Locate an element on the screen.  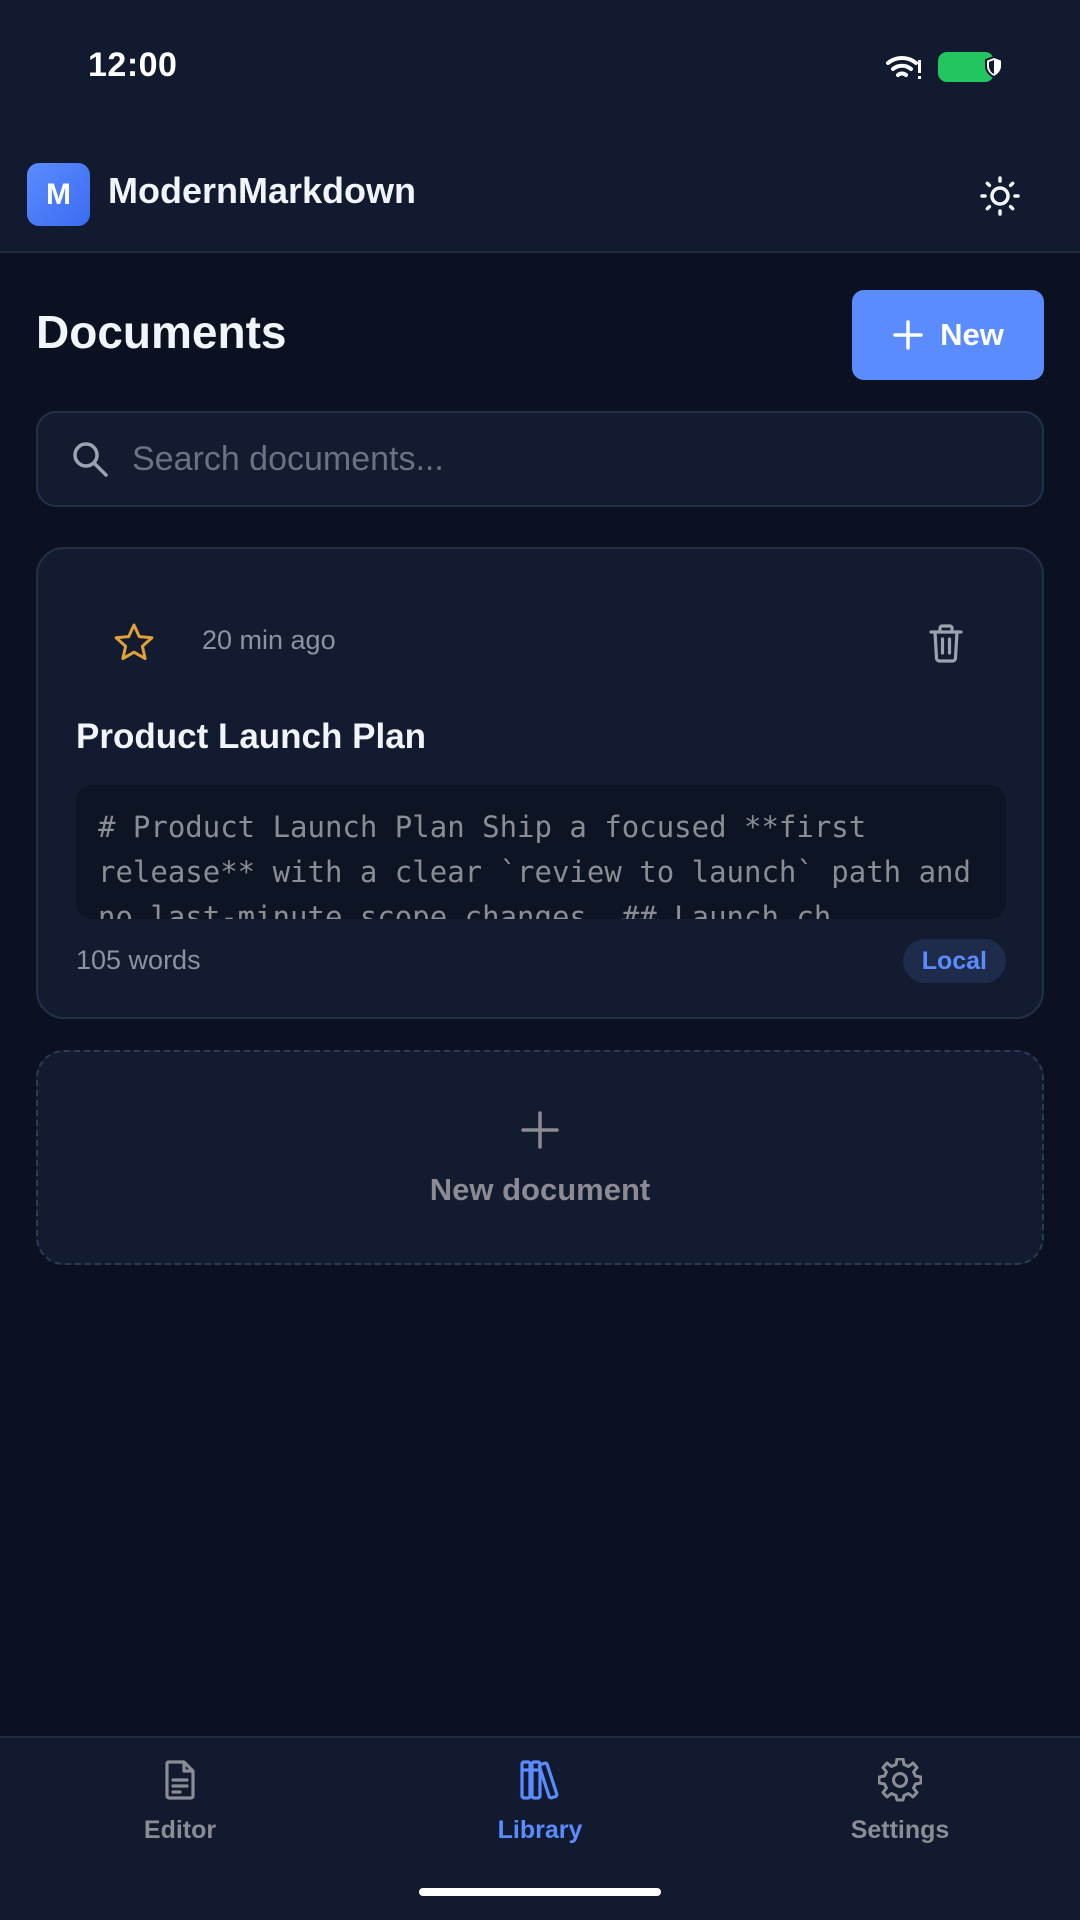
new-button-label: New is located at coordinates (972, 334).